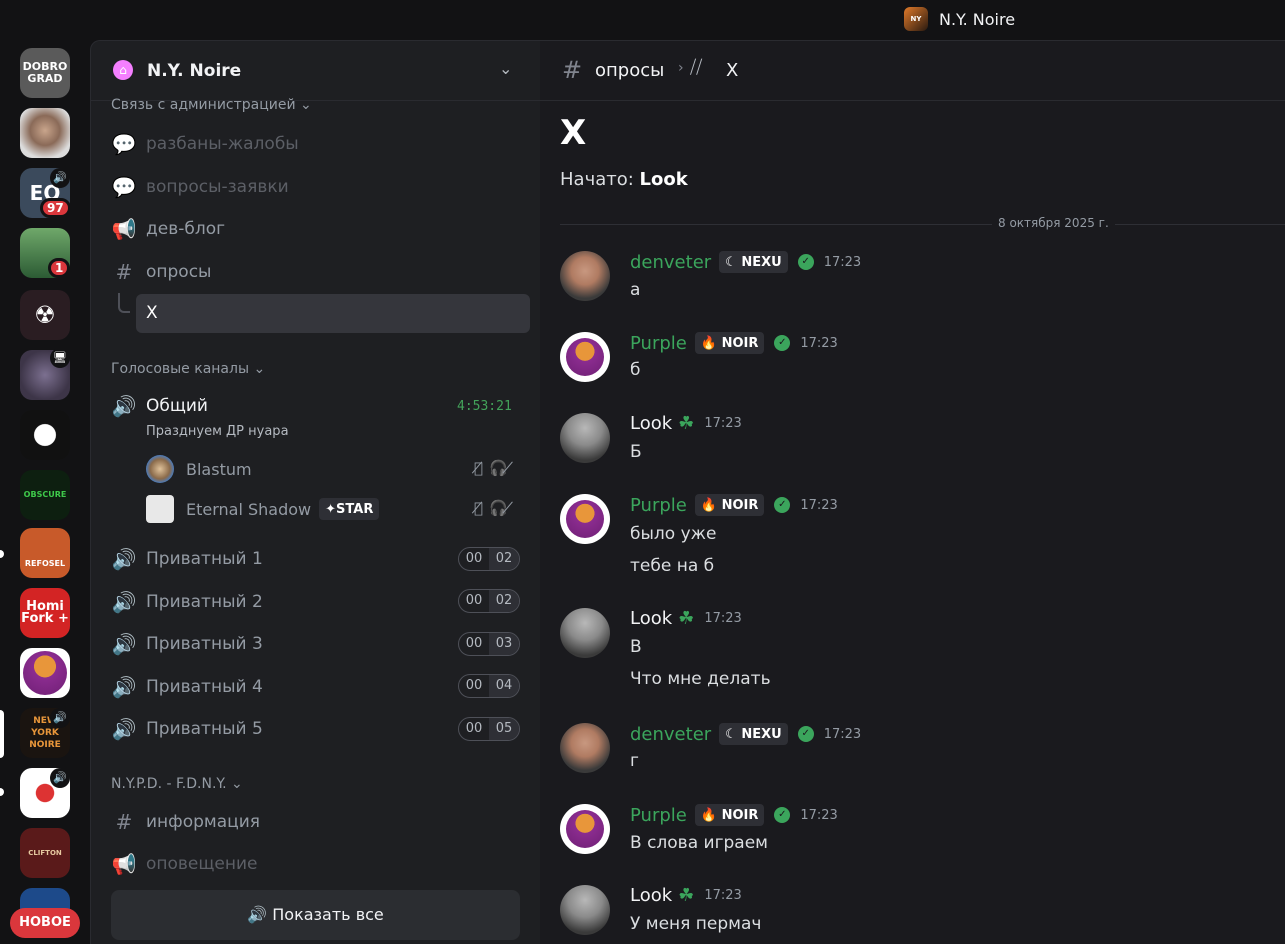 This screenshot has height=944, width=1285. I want to click on count-limit: 05, so click(504, 729).